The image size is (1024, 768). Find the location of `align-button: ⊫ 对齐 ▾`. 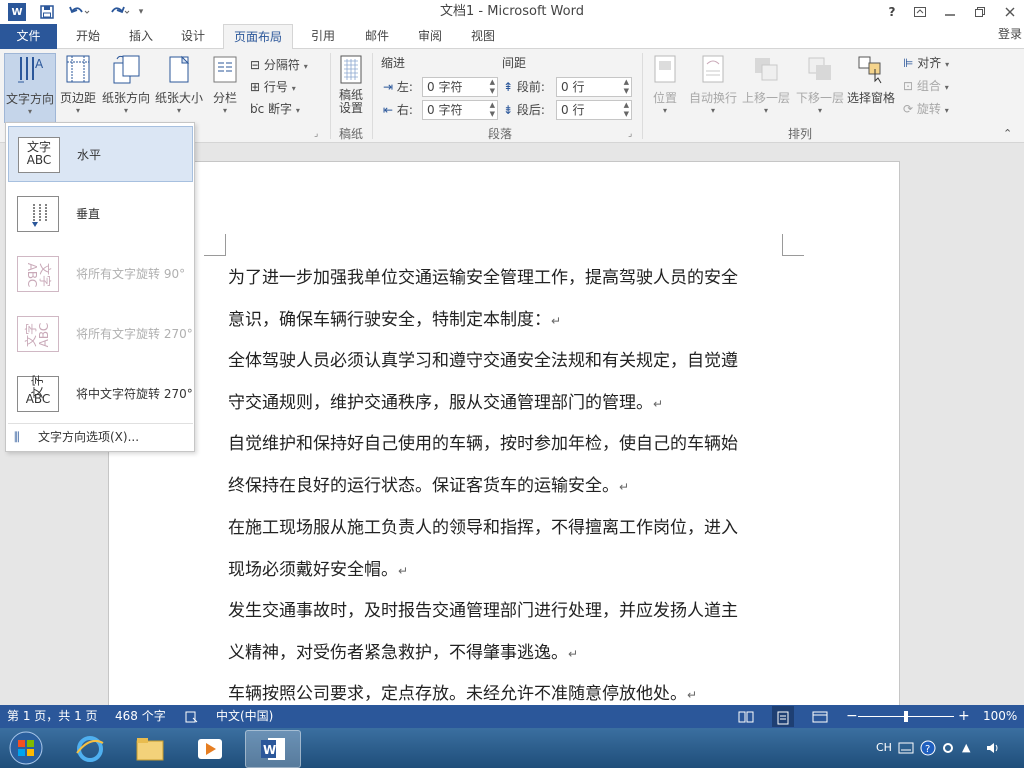

align-button: ⊫ 对齐 ▾ is located at coordinates (926, 63).